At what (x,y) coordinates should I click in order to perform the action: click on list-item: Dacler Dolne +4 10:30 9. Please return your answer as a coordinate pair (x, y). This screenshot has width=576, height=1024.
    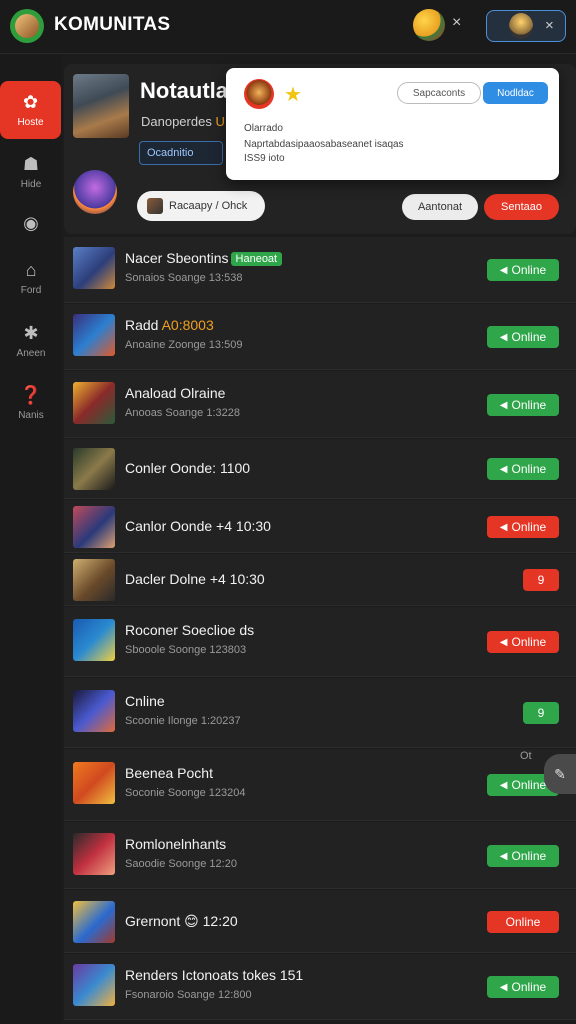
    Looking at the image, I should click on (320, 580).